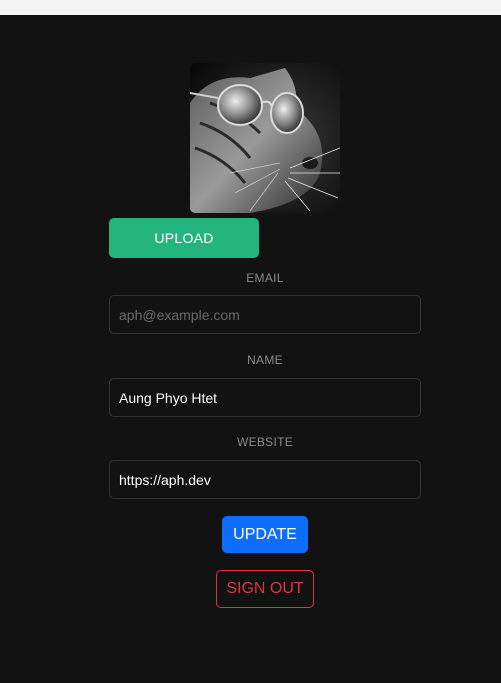 The image size is (501, 683). I want to click on name-label: NAME, so click(265, 360).